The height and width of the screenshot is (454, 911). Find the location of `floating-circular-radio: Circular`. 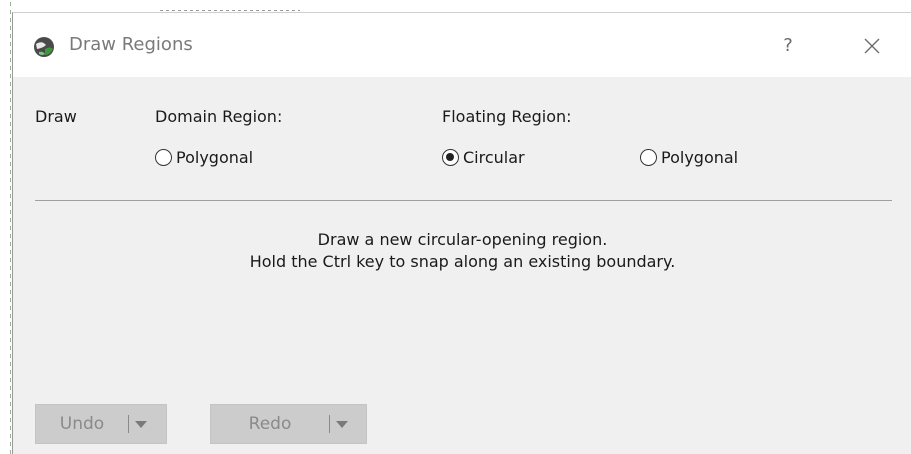

floating-circular-radio: Circular is located at coordinates (483, 157).